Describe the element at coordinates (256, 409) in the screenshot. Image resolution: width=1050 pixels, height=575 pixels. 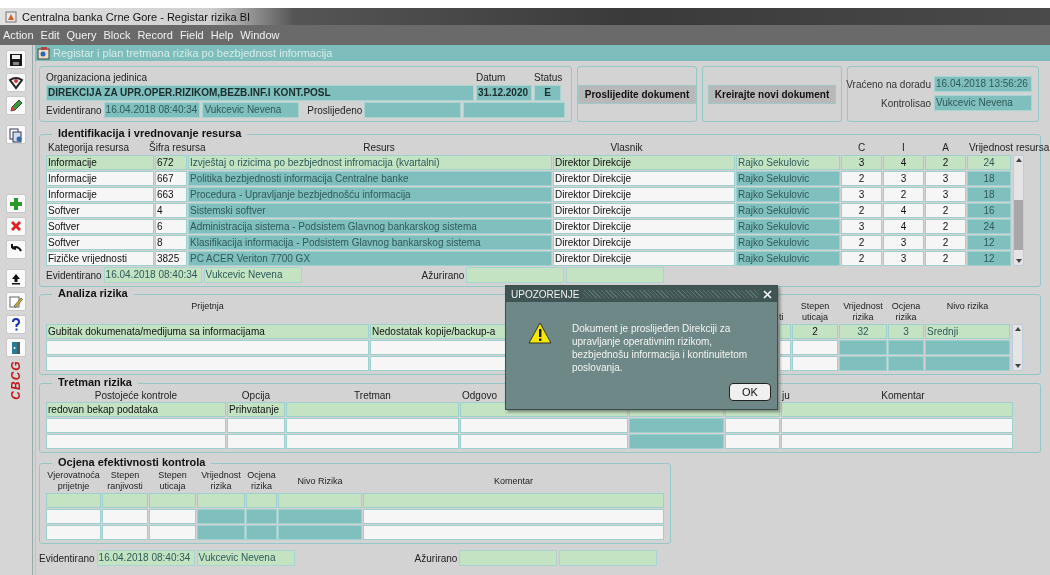
I see `input-field: Prihvatanje` at that location.